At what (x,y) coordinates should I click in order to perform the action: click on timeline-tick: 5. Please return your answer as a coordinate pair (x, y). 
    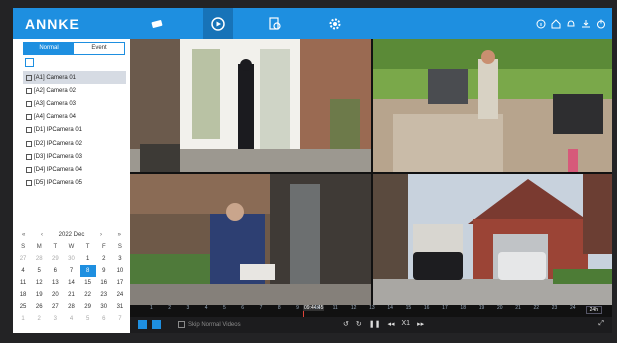
    Looking at the image, I should click on (224, 308).